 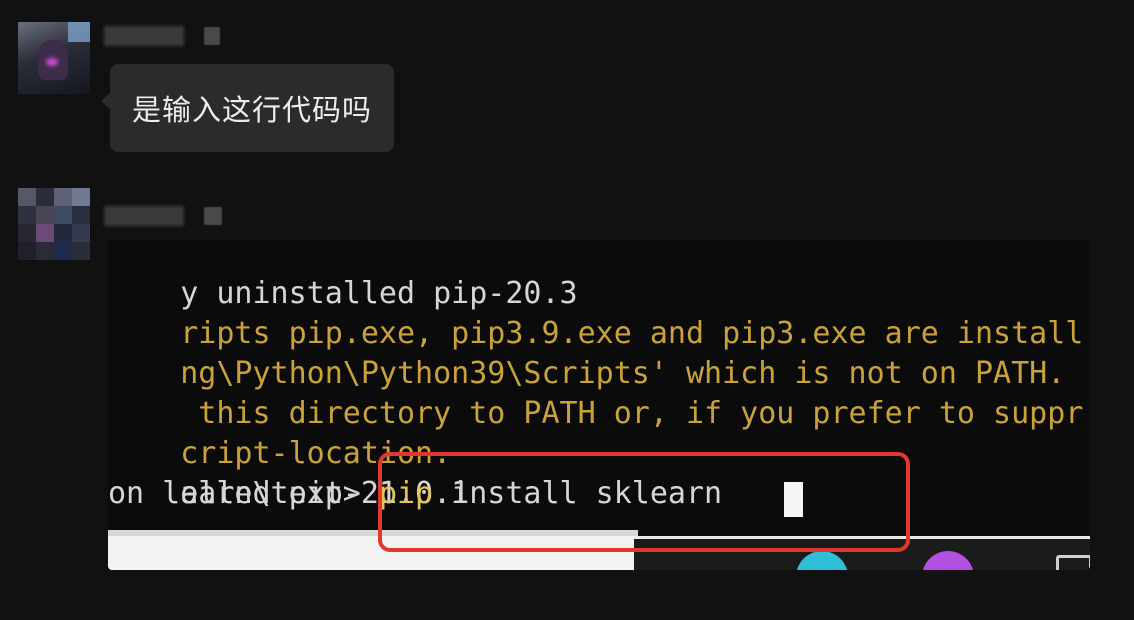 What do you see at coordinates (644, 502) in the screenshot?
I see `highlight-box-annotation` at bounding box center [644, 502].